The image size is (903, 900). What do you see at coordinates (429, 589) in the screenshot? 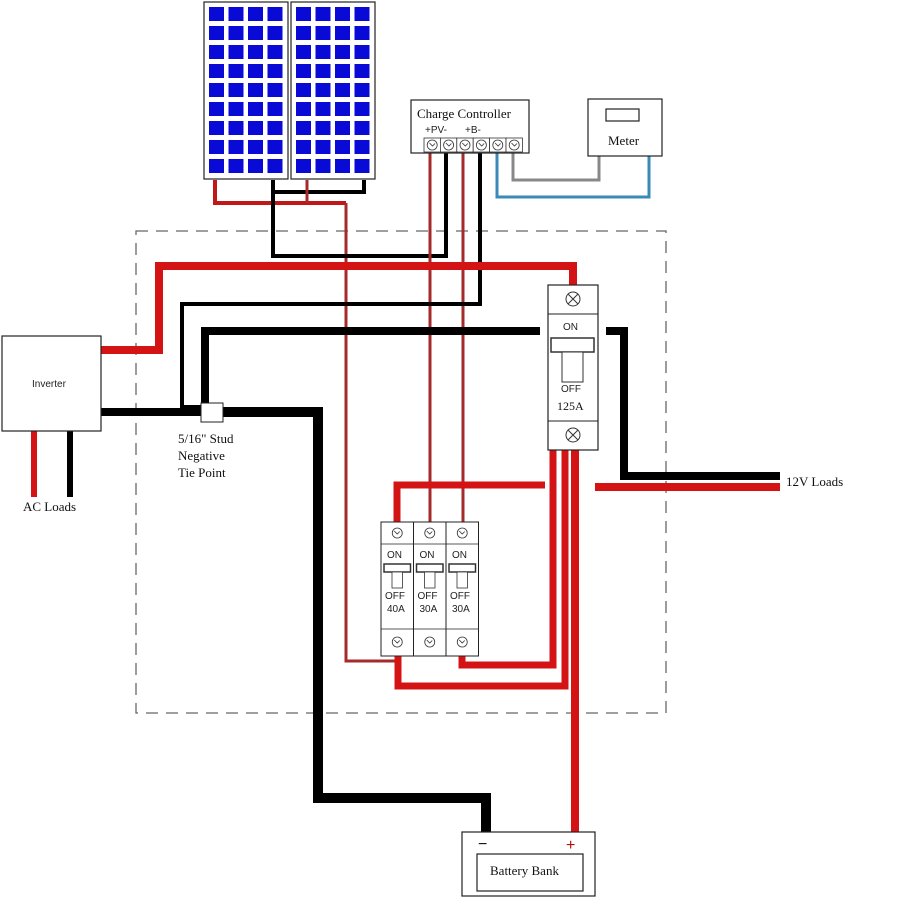
I see `branch-breakers: ON OFF 40A ON OFF 30A ON OFF 30A` at bounding box center [429, 589].